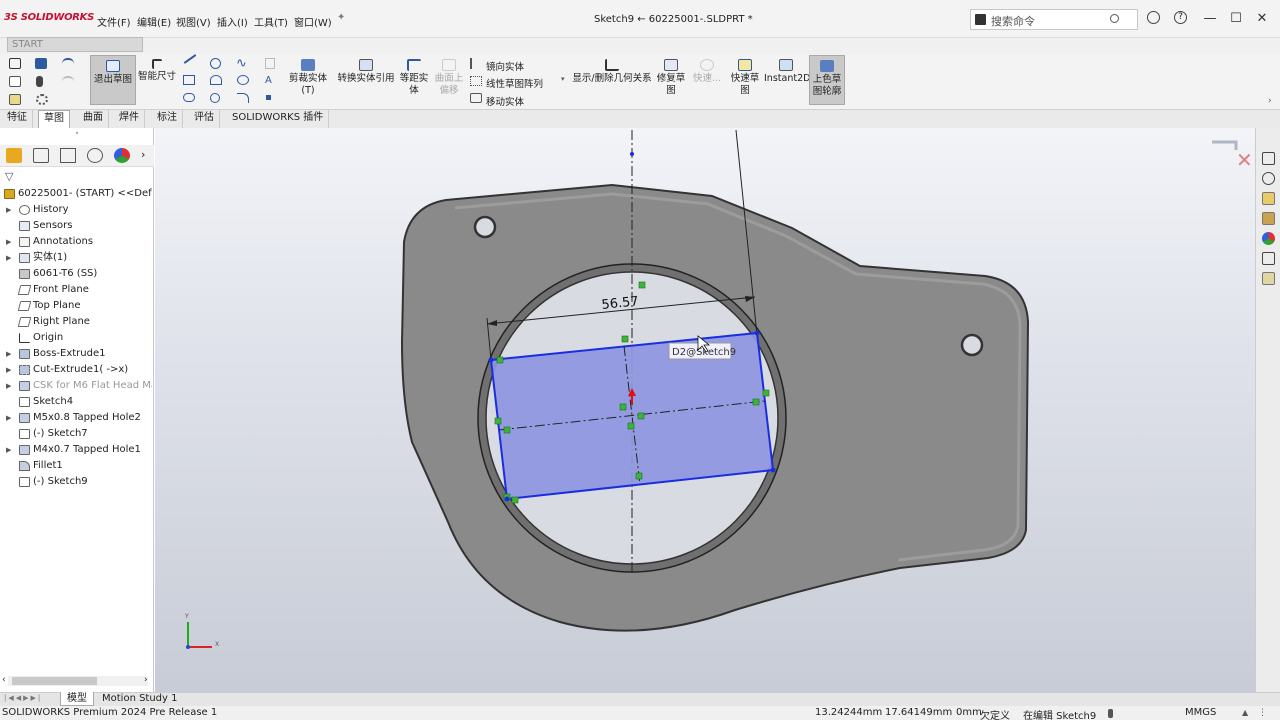  I want to click on shaded-sketch-contours-button: 上色草 图轮廓, so click(827, 80).